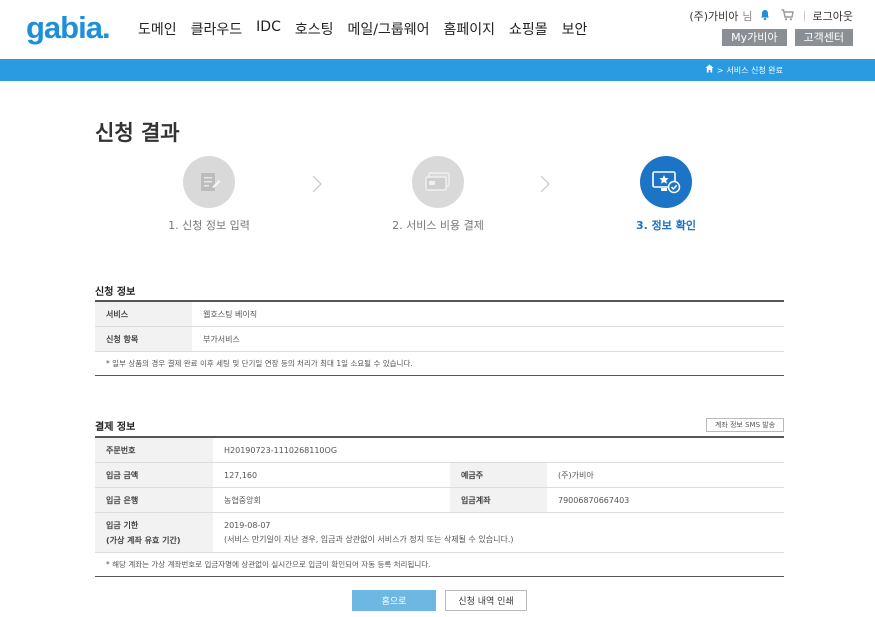  Describe the element at coordinates (498, 475) in the screenshot. I see `depositor-label: 예금주` at that location.